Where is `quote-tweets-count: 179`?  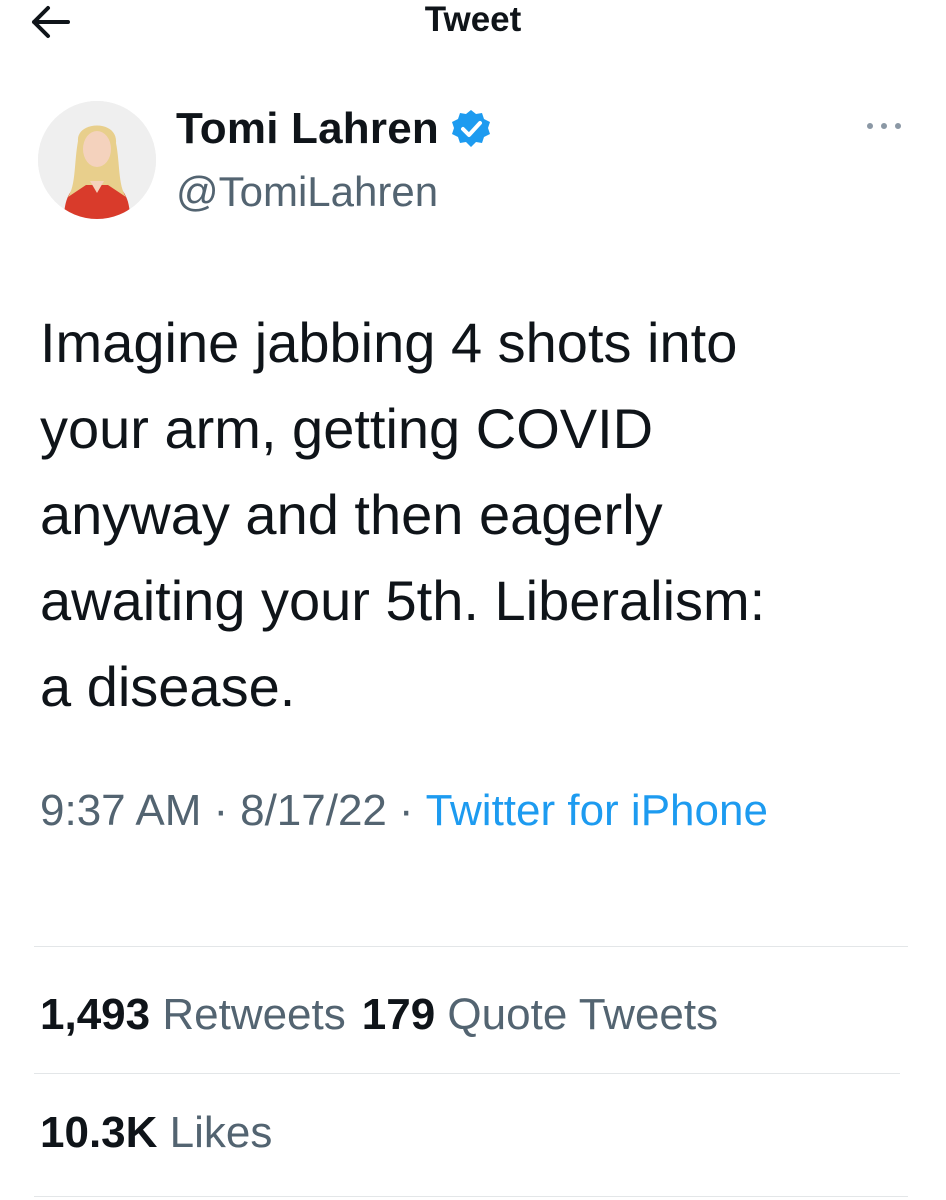
quote-tweets-count: 179 is located at coordinates (398, 1014).